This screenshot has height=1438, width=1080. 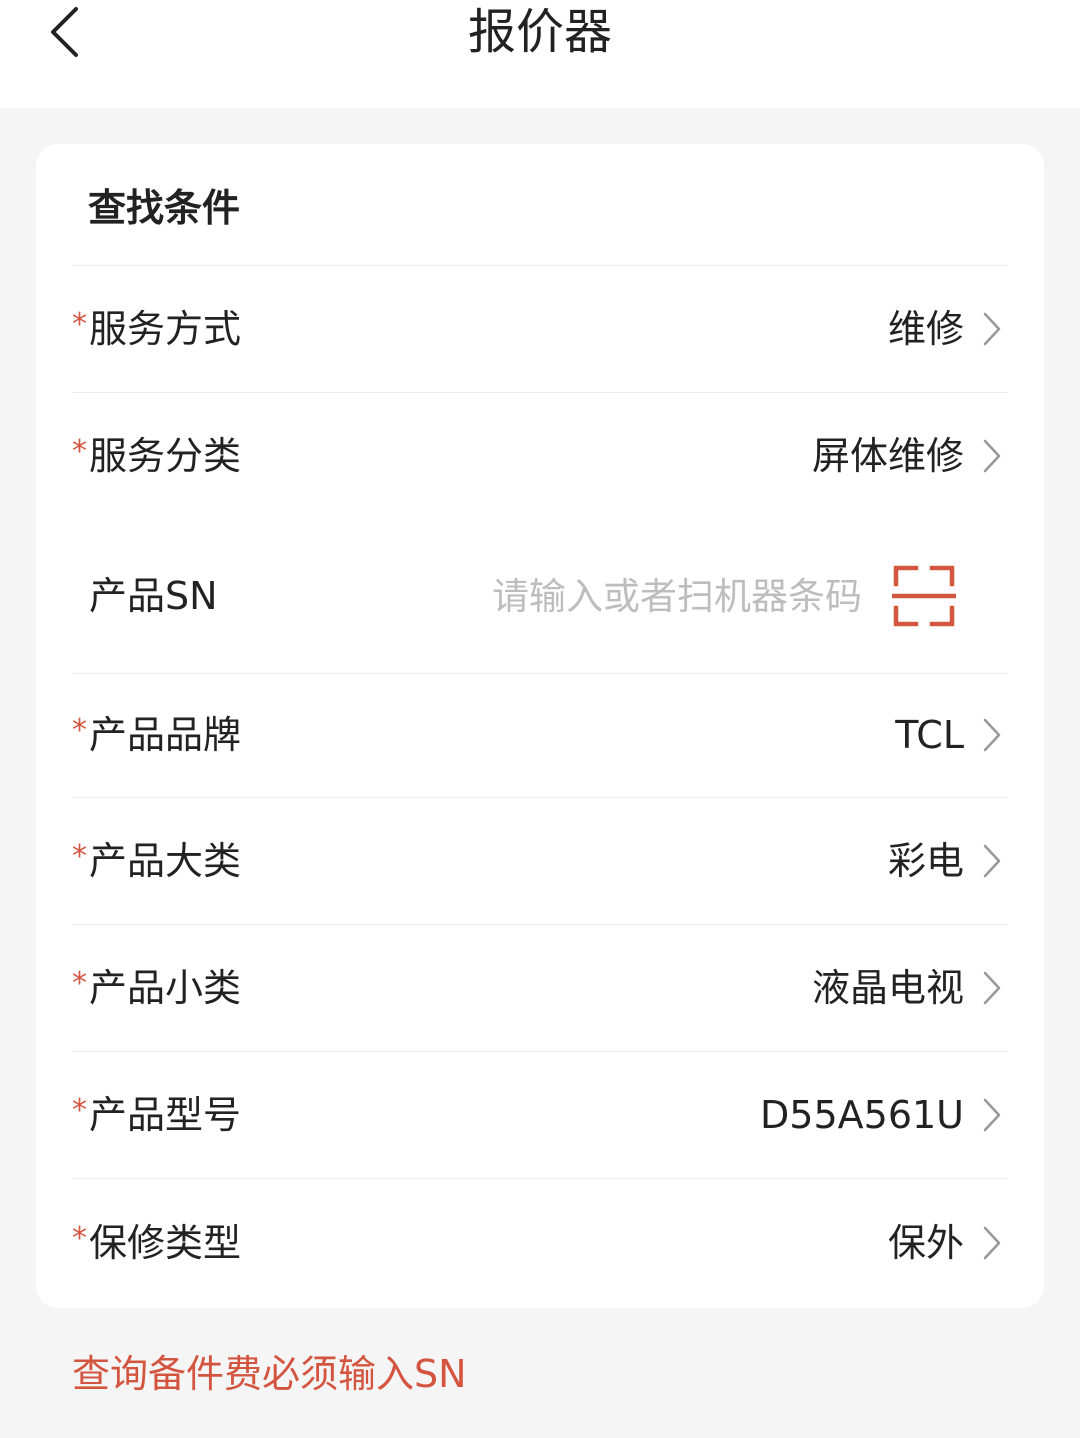 I want to click on row-value: TCL, so click(x=929, y=735).